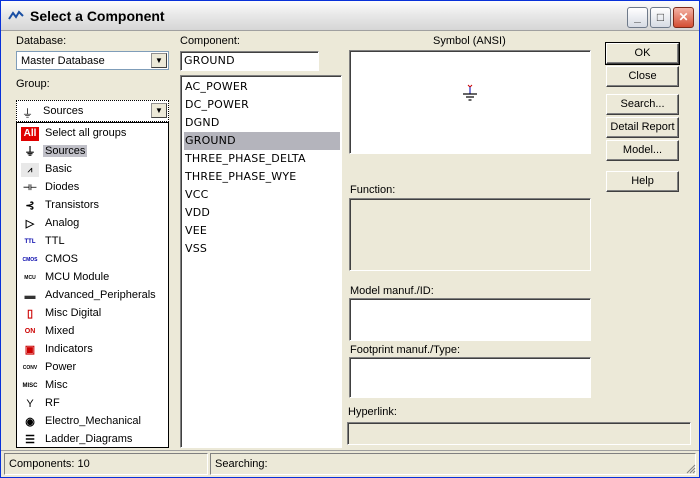 The width and height of the screenshot is (700, 478). Describe the element at coordinates (262, 213) in the screenshot. I see `list-item: VDD` at that location.